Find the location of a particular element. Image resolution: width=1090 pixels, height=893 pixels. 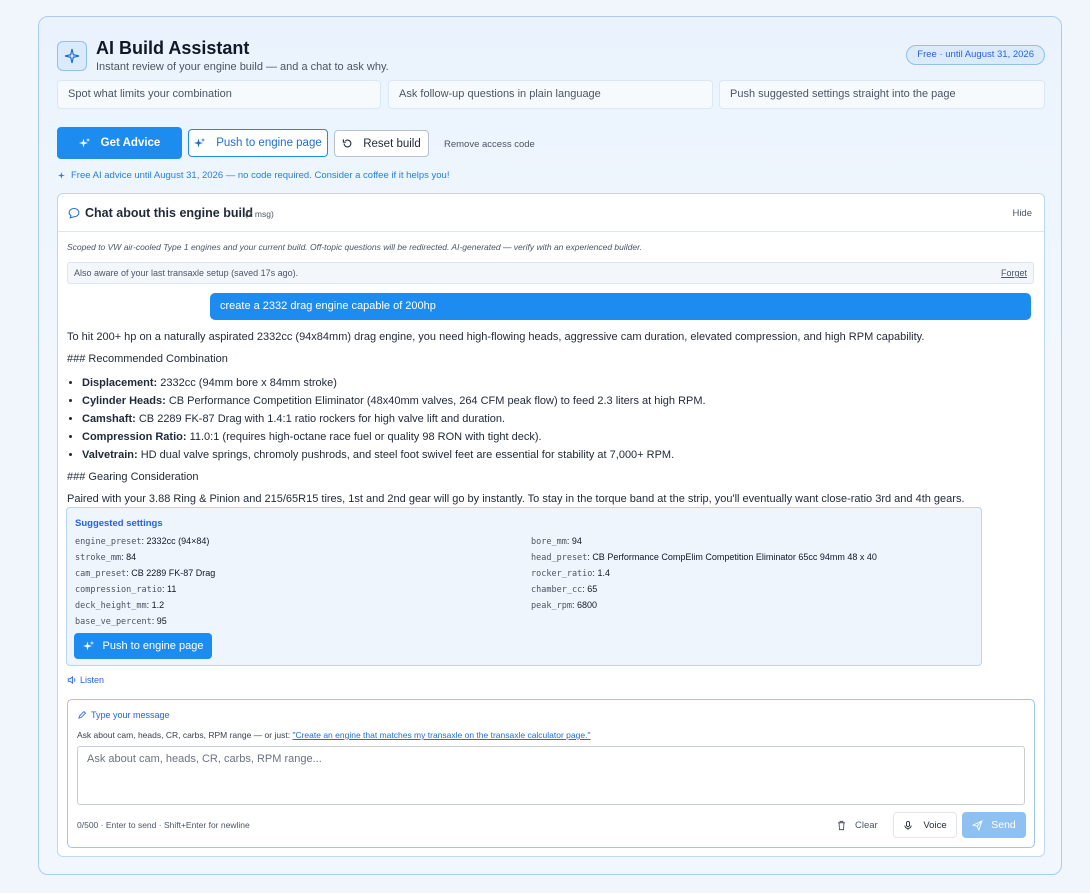

message-input is located at coordinates (551, 775).